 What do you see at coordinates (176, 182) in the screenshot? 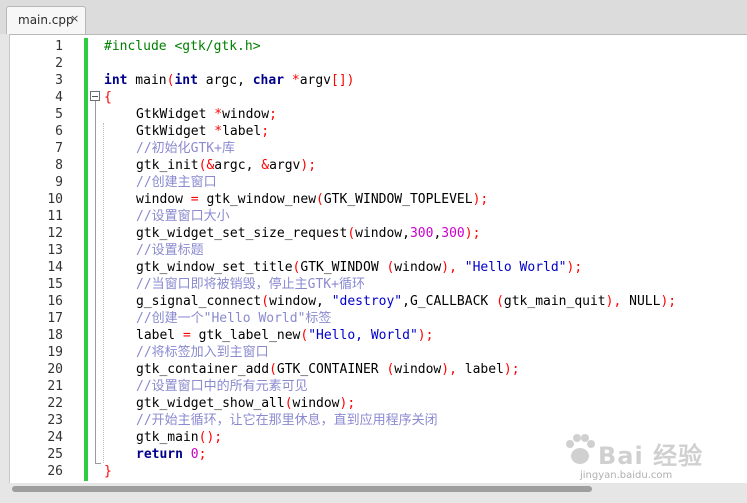
I see `code-token: //创建主窗口` at bounding box center [176, 182].